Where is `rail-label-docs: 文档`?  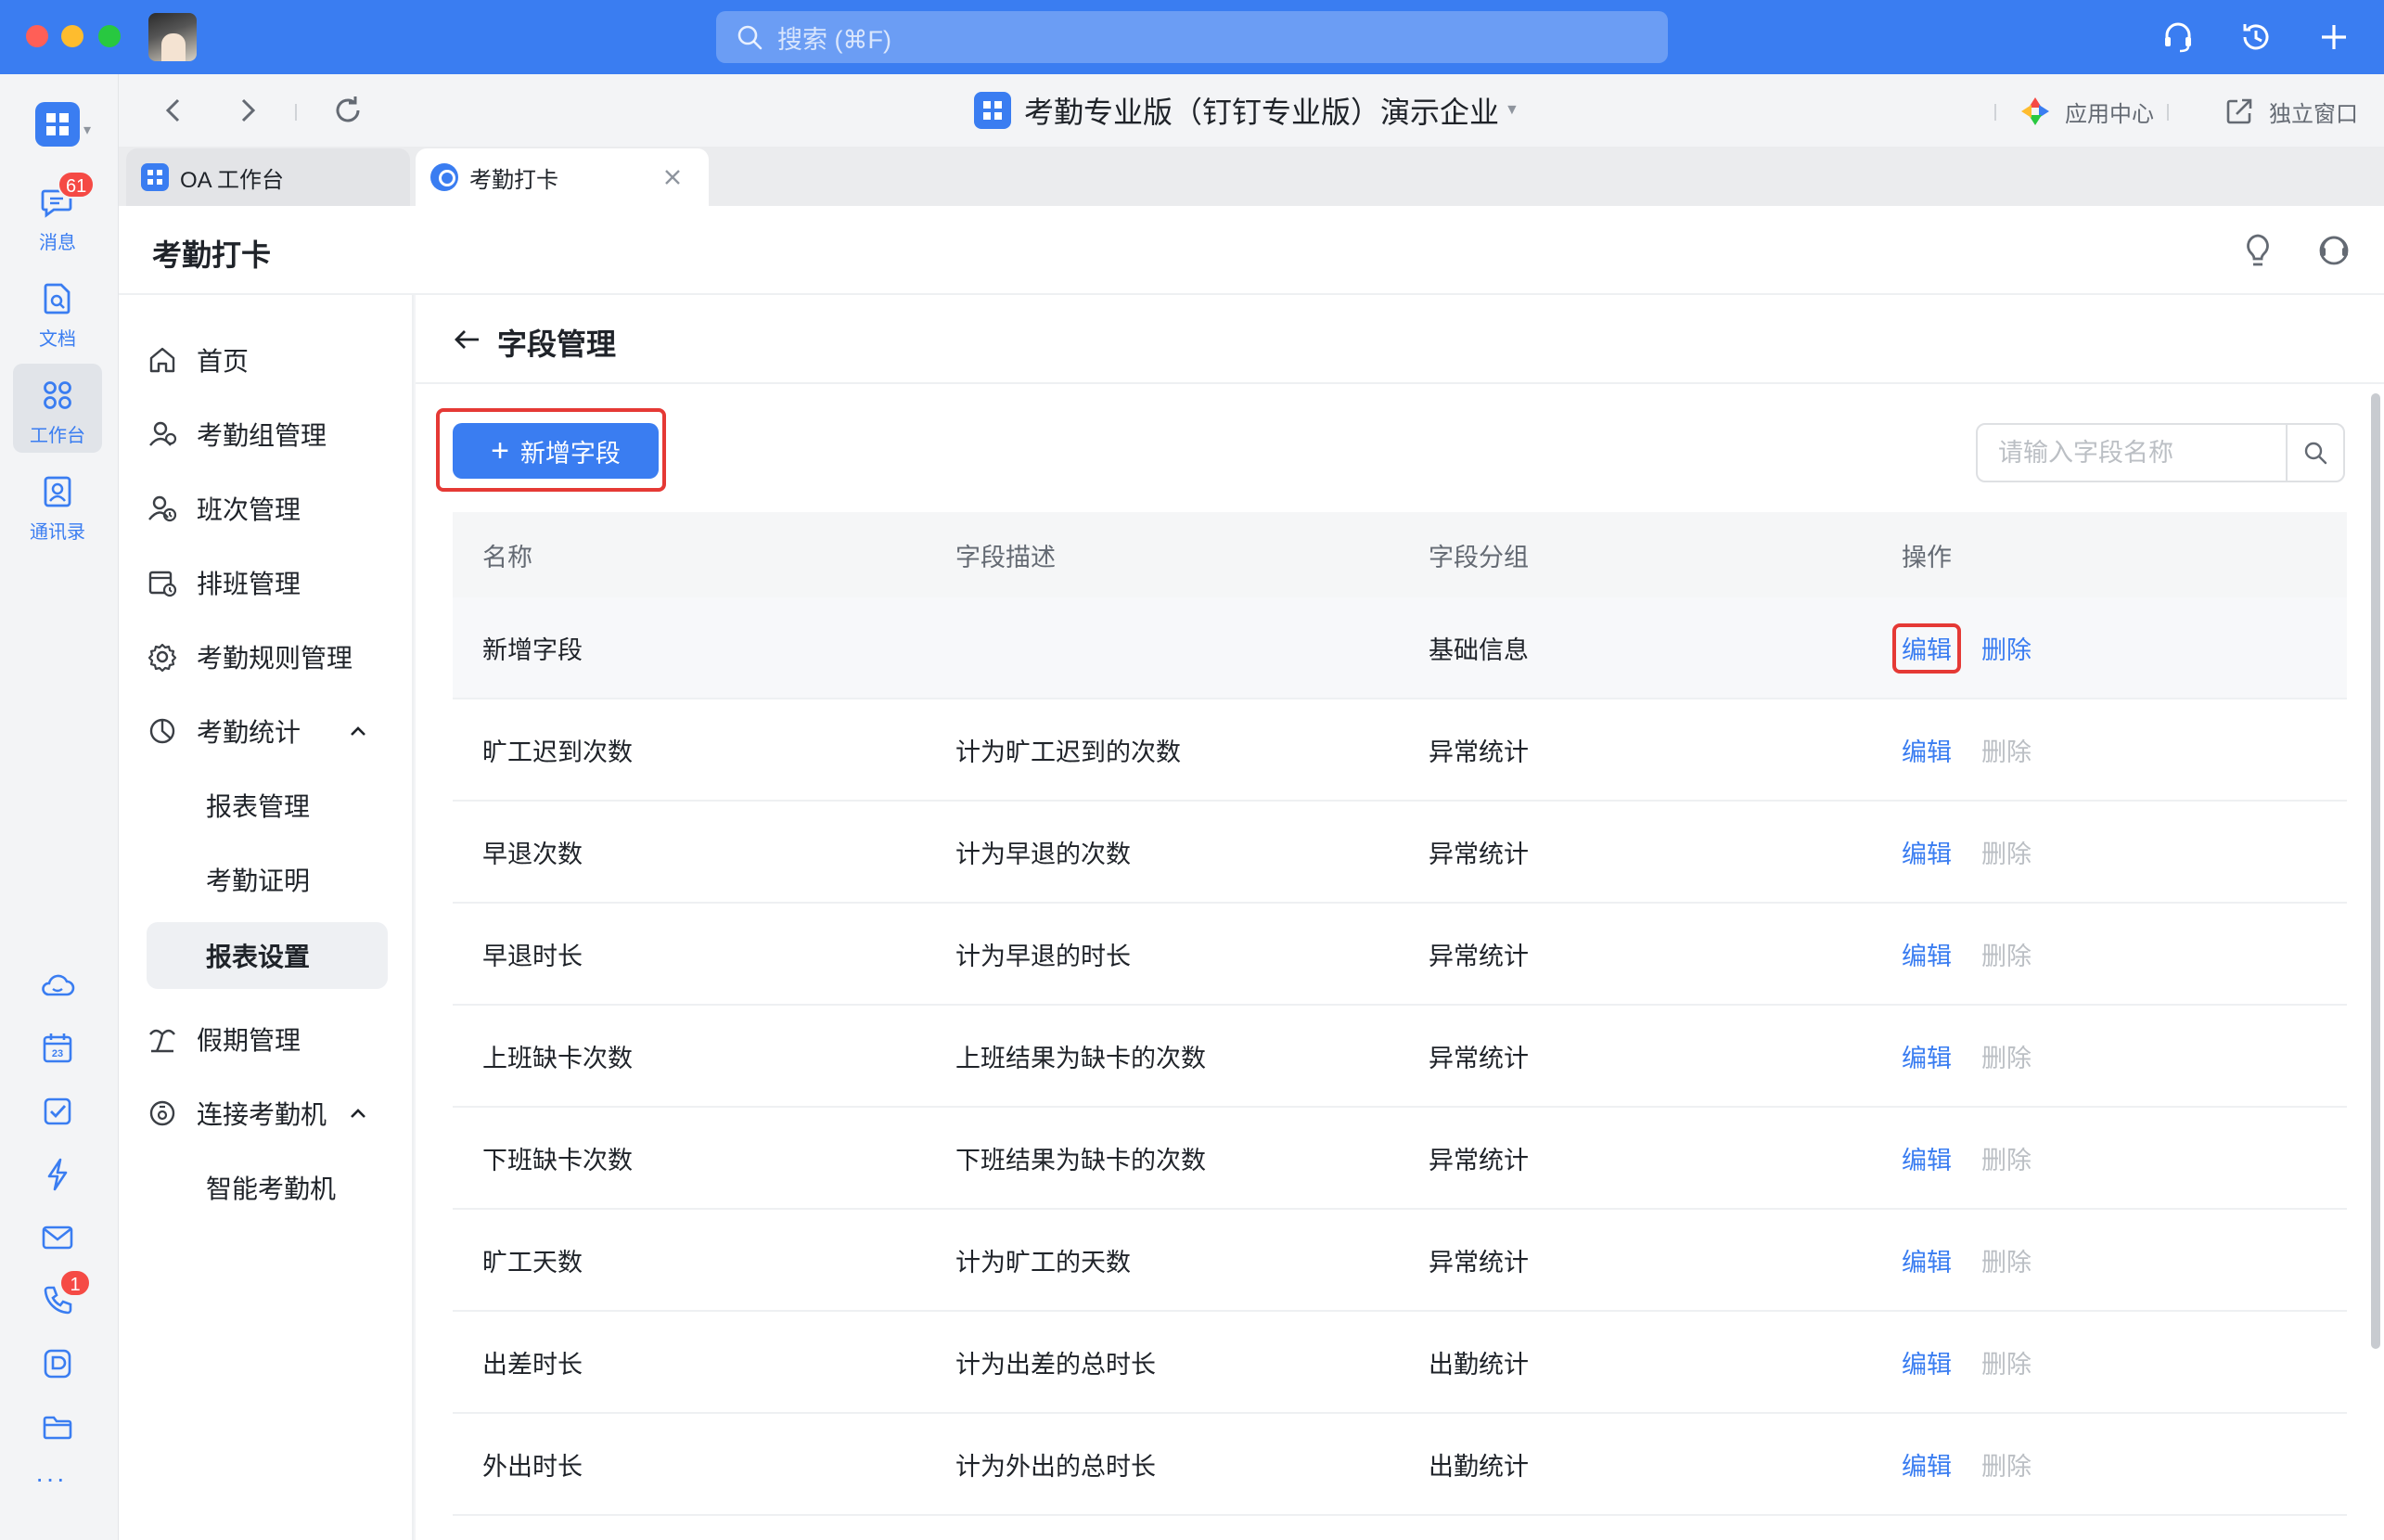
rail-label-docs: 文档 is located at coordinates (57, 339).